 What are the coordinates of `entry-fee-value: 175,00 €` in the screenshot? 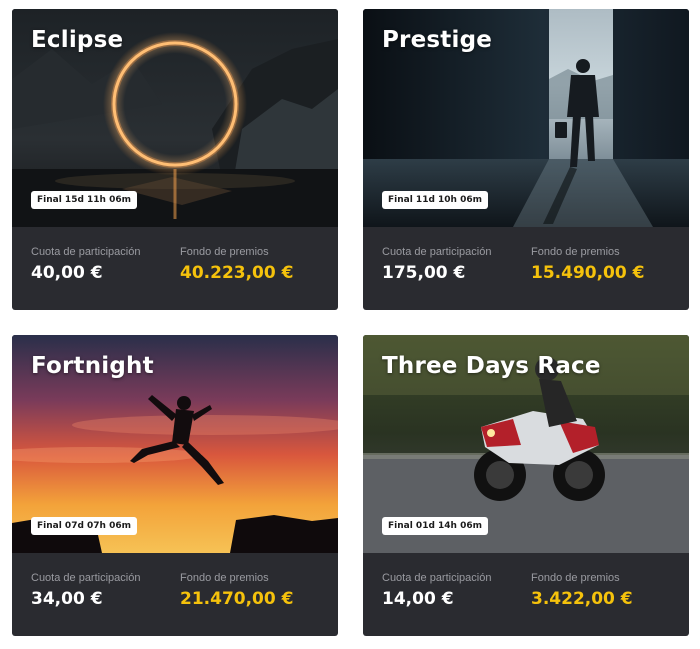 It's located at (424, 273).